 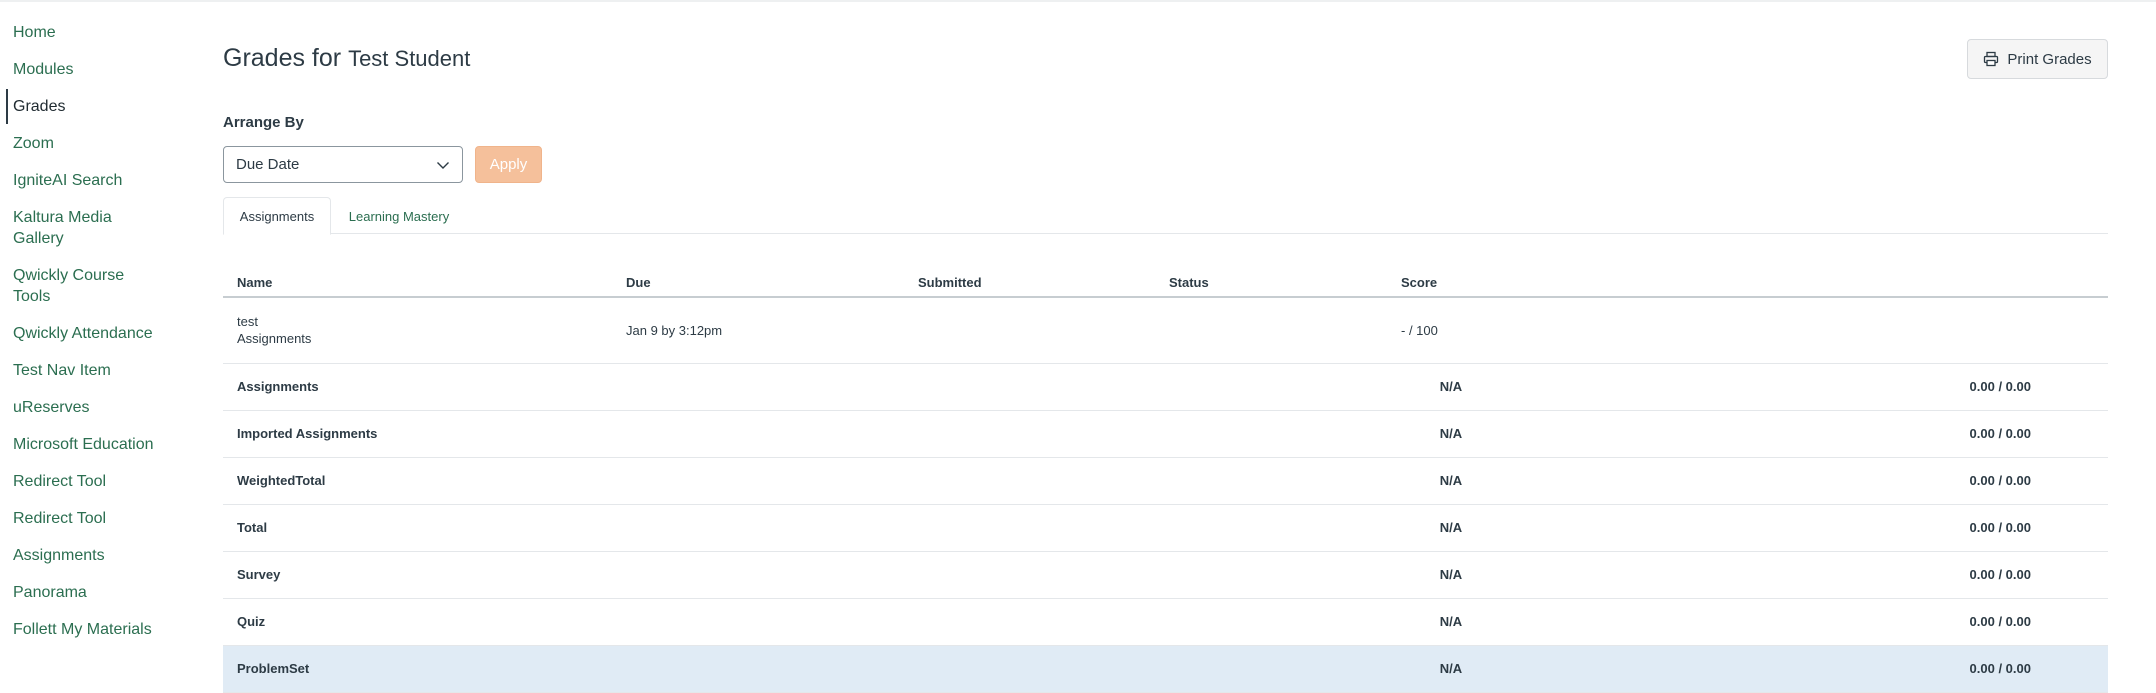 What do you see at coordinates (100, 370) in the screenshot?
I see `sidebar-item-test-nav-item: Test Nav Item` at bounding box center [100, 370].